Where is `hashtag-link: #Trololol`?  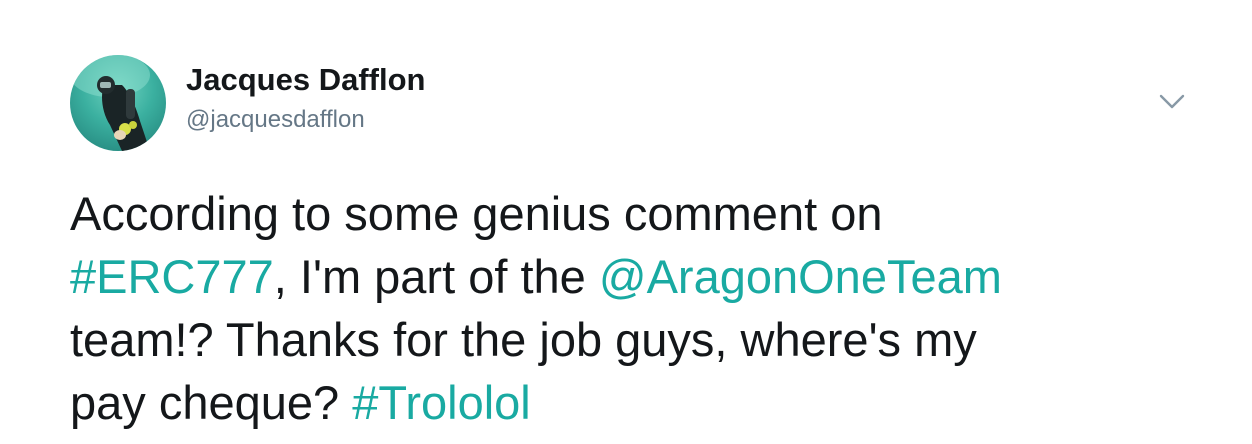 hashtag-link: #Trololol is located at coordinates (441, 402).